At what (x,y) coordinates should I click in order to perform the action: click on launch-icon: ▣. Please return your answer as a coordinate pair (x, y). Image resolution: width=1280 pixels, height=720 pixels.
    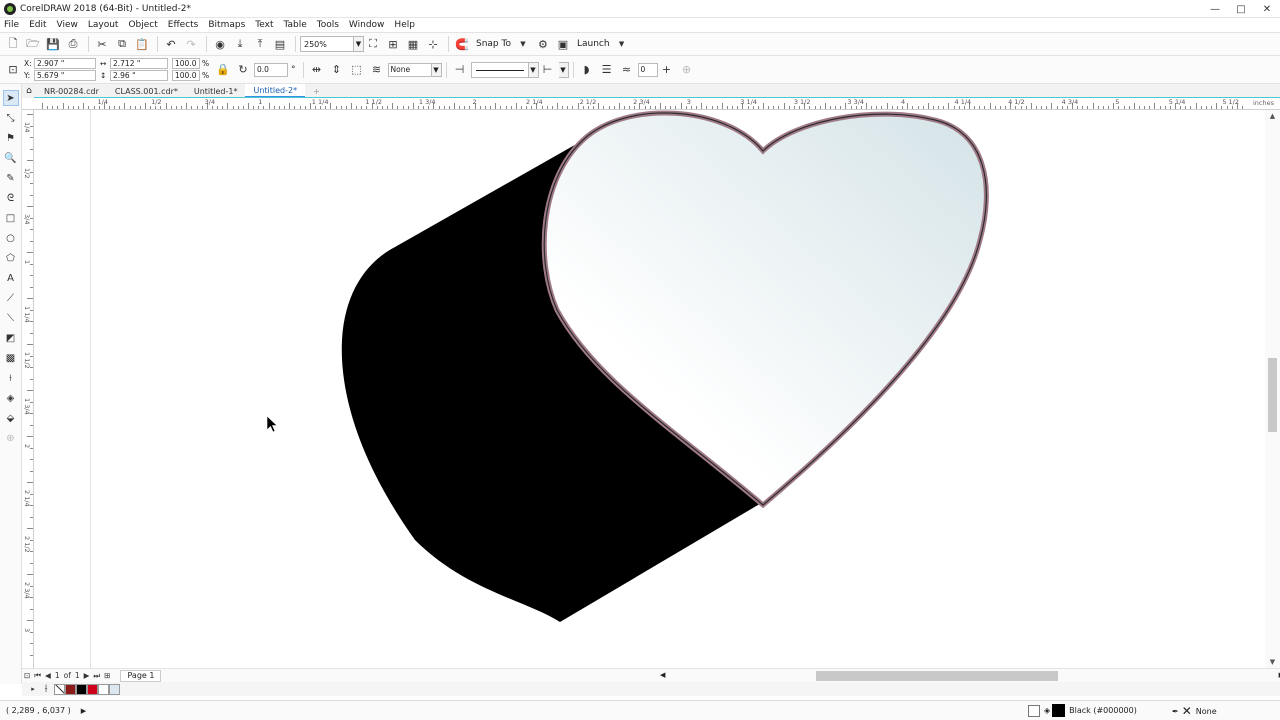
    Looking at the image, I should click on (563, 44).